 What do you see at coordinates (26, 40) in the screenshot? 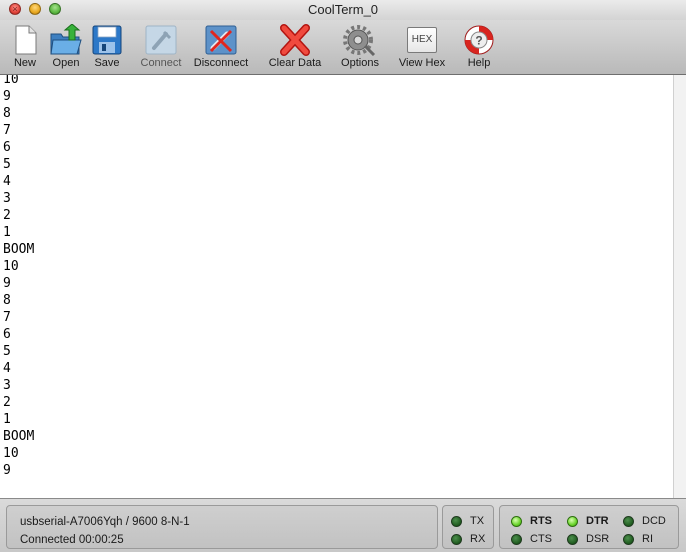
I see `new-document-icon` at bounding box center [26, 40].